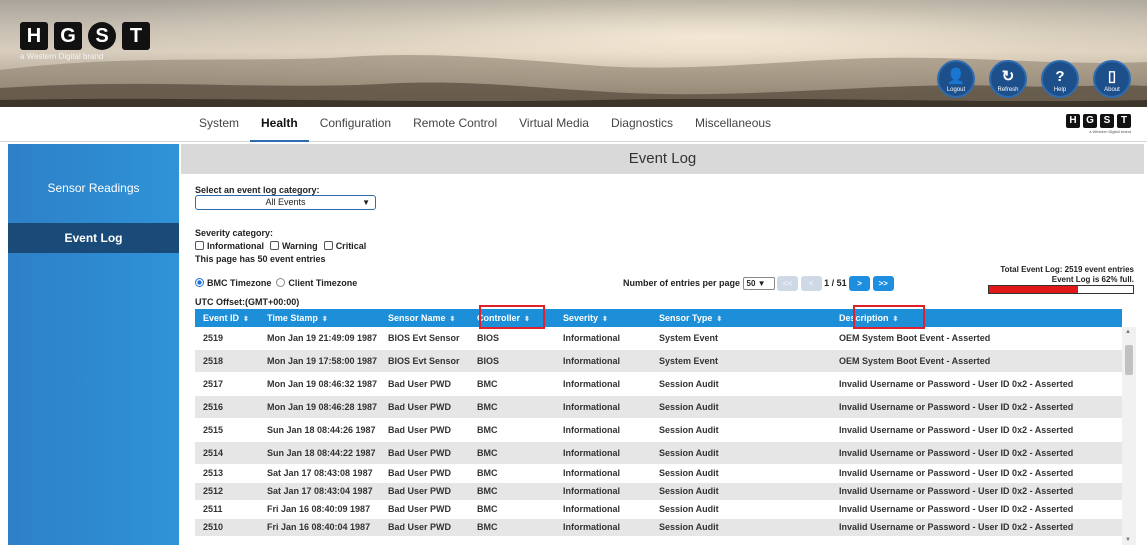  What do you see at coordinates (1008, 76) in the screenshot?
I see `refresh-icon: ↻` at bounding box center [1008, 76].